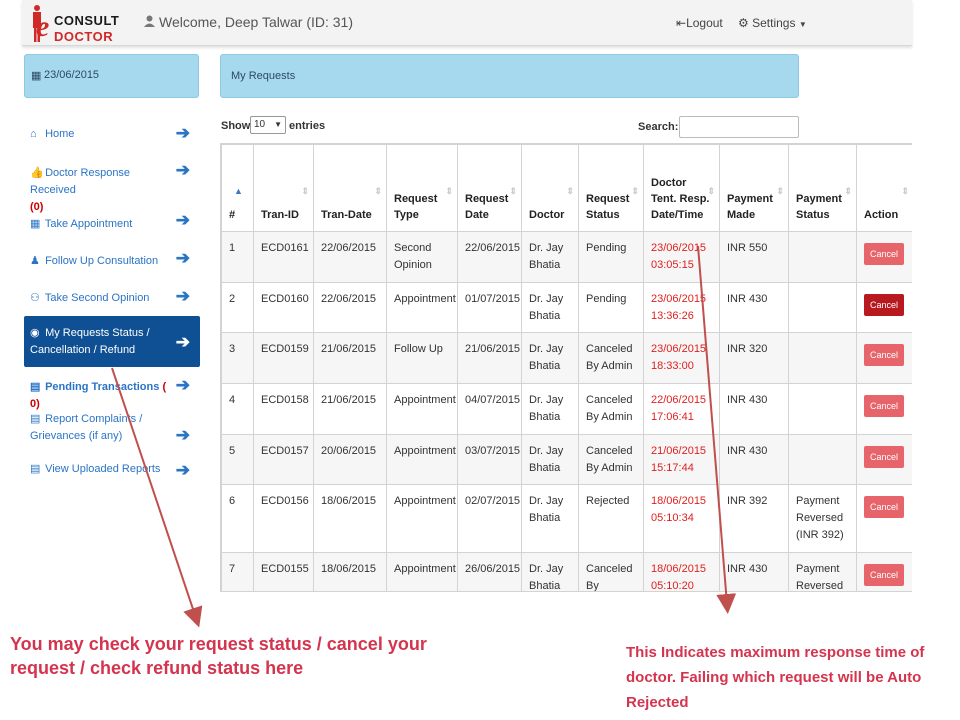  I want to click on sidebar-item-doctor-response: 👍 Doctor Response Received (0) ➔, so click(112, 184).